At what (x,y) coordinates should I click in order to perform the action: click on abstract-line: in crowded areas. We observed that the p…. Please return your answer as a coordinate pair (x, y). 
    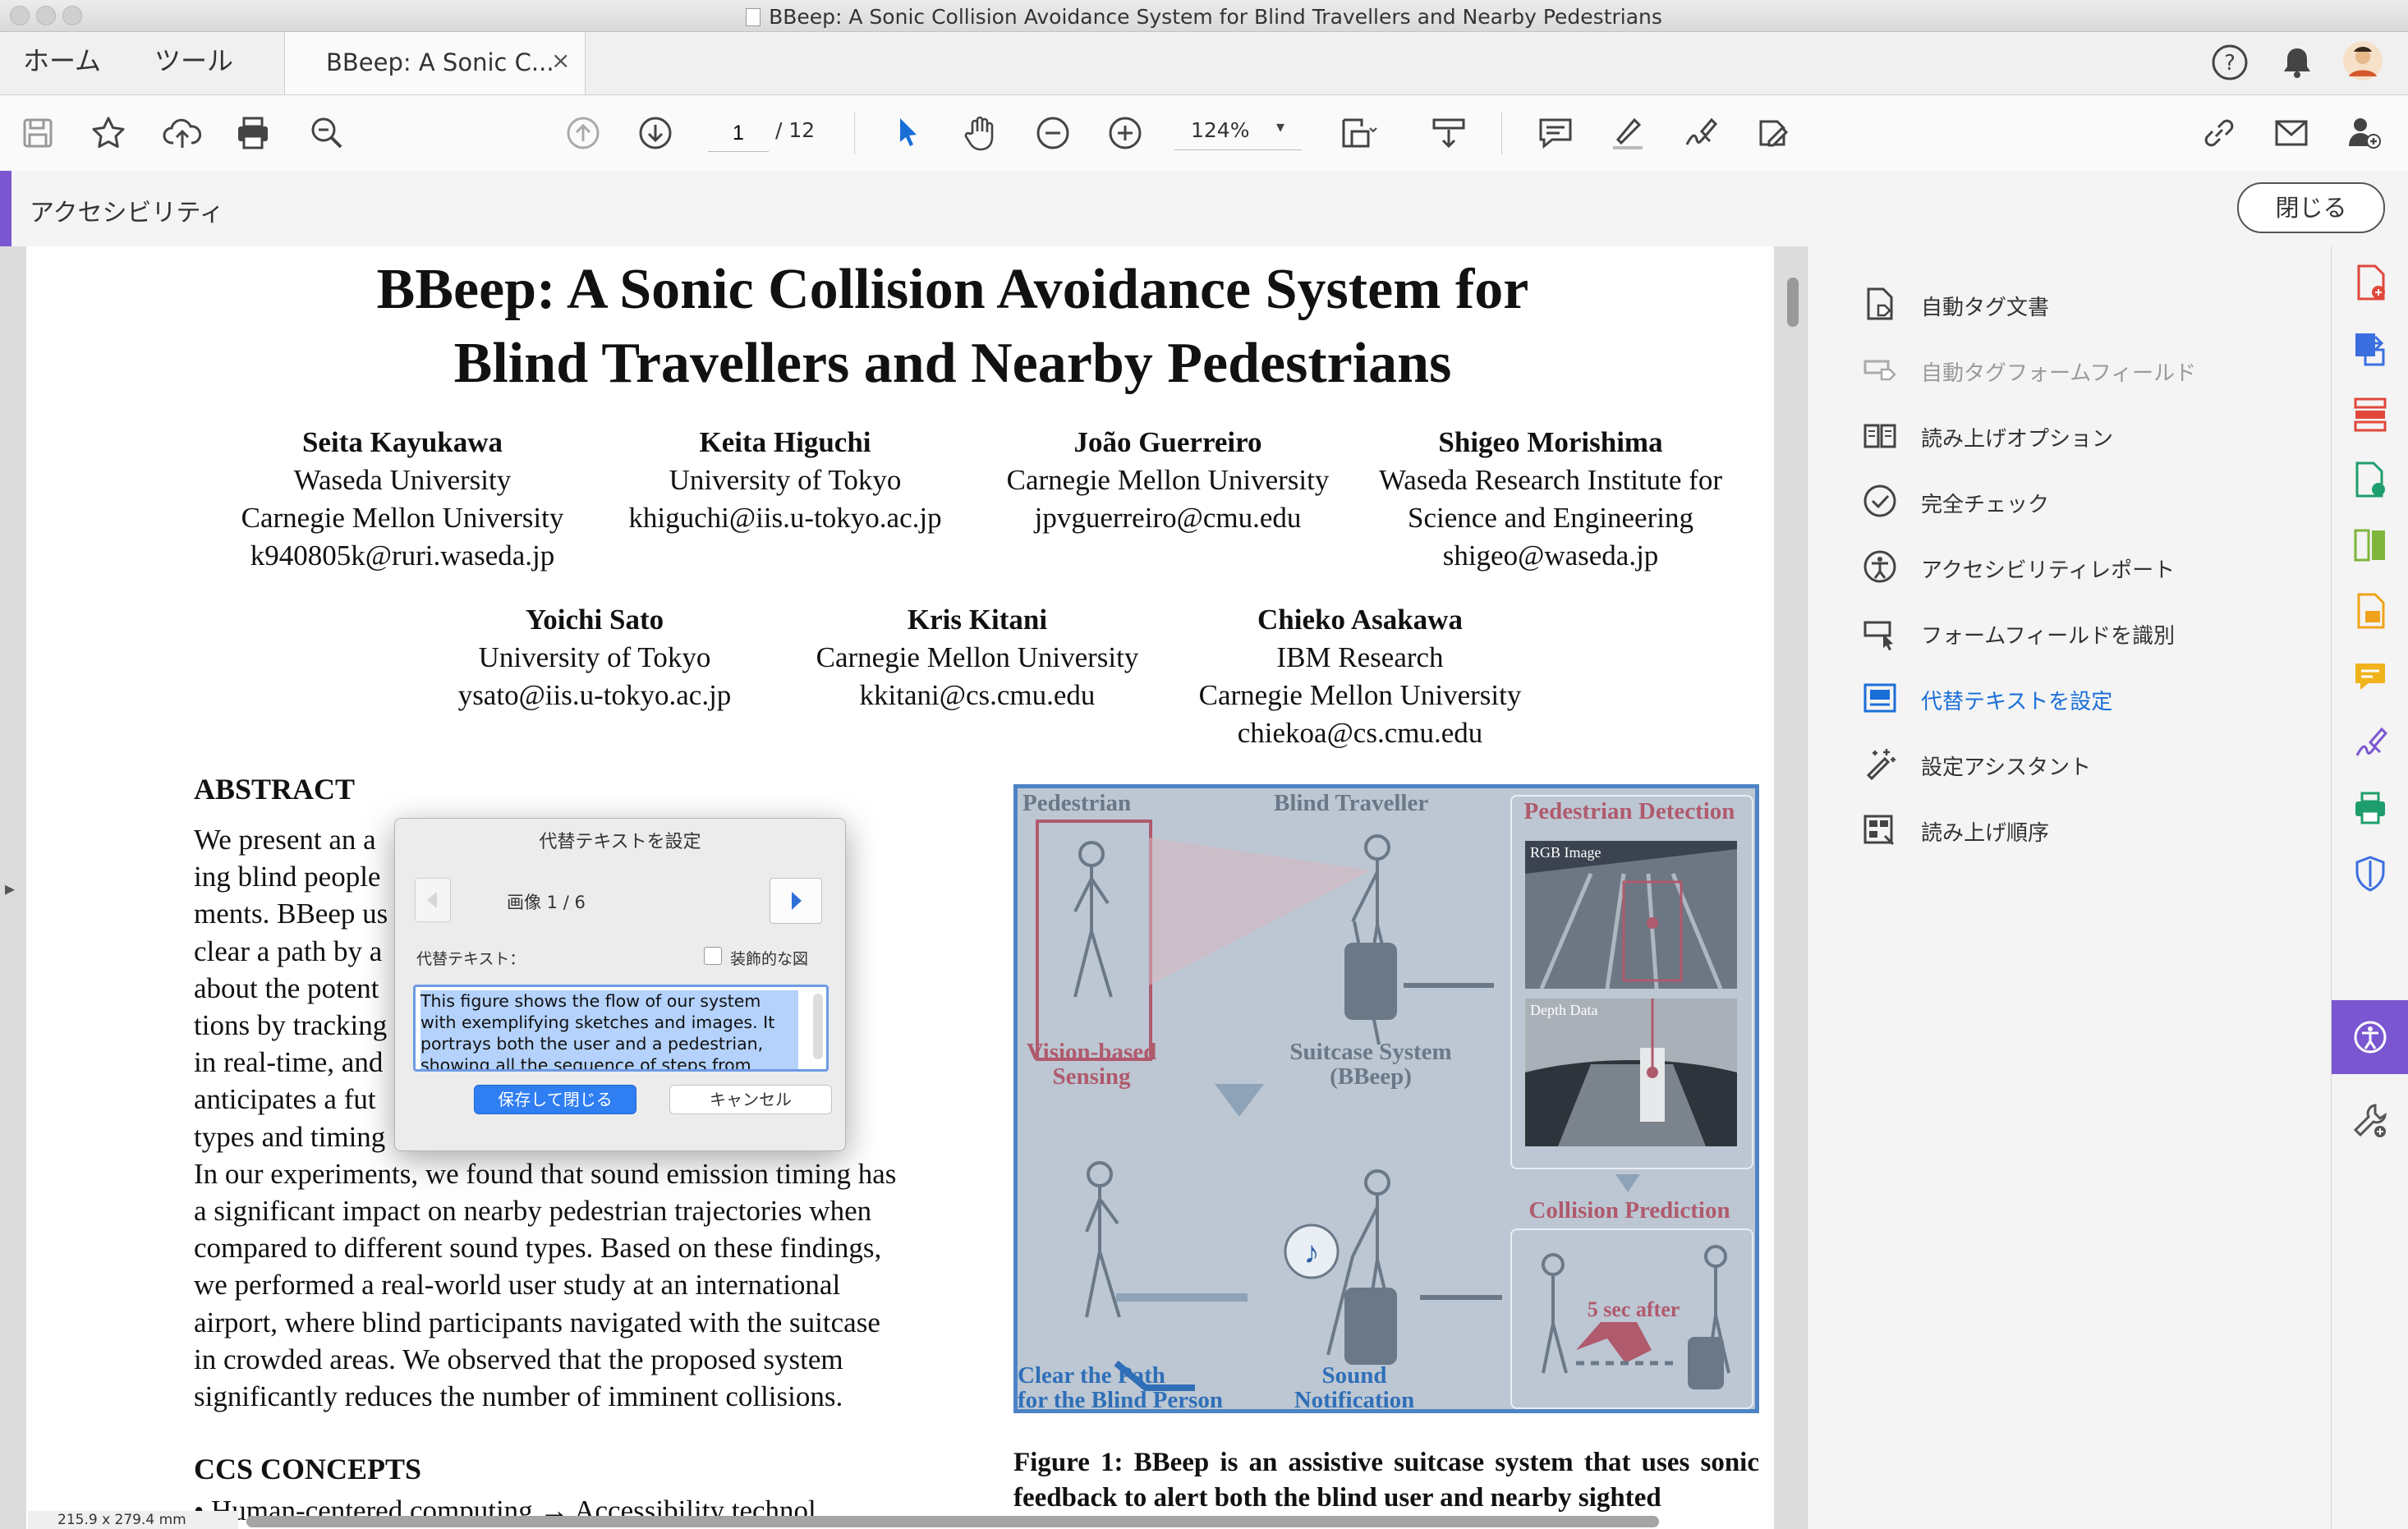
    Looking at the image, I should click on (518, 1359).